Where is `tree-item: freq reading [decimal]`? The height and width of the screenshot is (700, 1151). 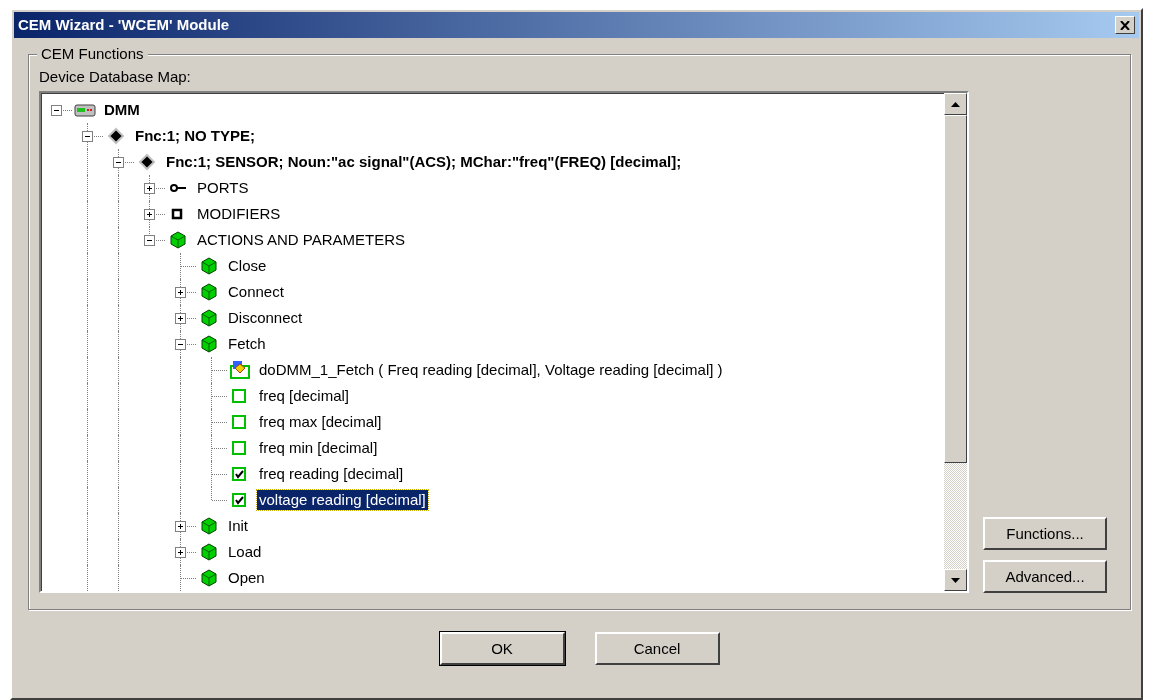 tree-item: freq reading [decimal] is located at coordinates (331, 474).